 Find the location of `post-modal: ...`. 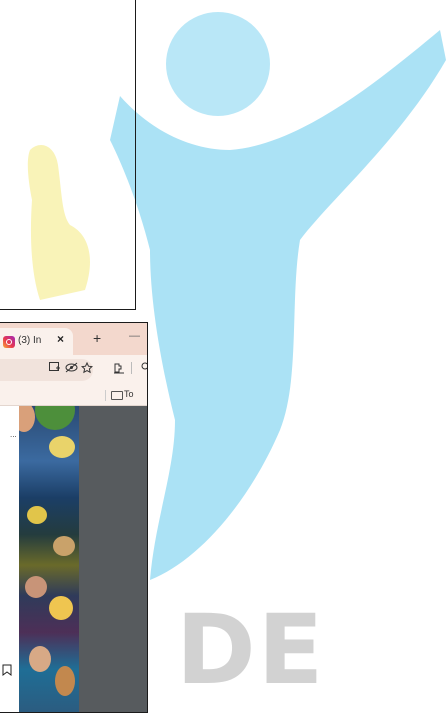

post-modal: ... is located at coordinates (39, 559).